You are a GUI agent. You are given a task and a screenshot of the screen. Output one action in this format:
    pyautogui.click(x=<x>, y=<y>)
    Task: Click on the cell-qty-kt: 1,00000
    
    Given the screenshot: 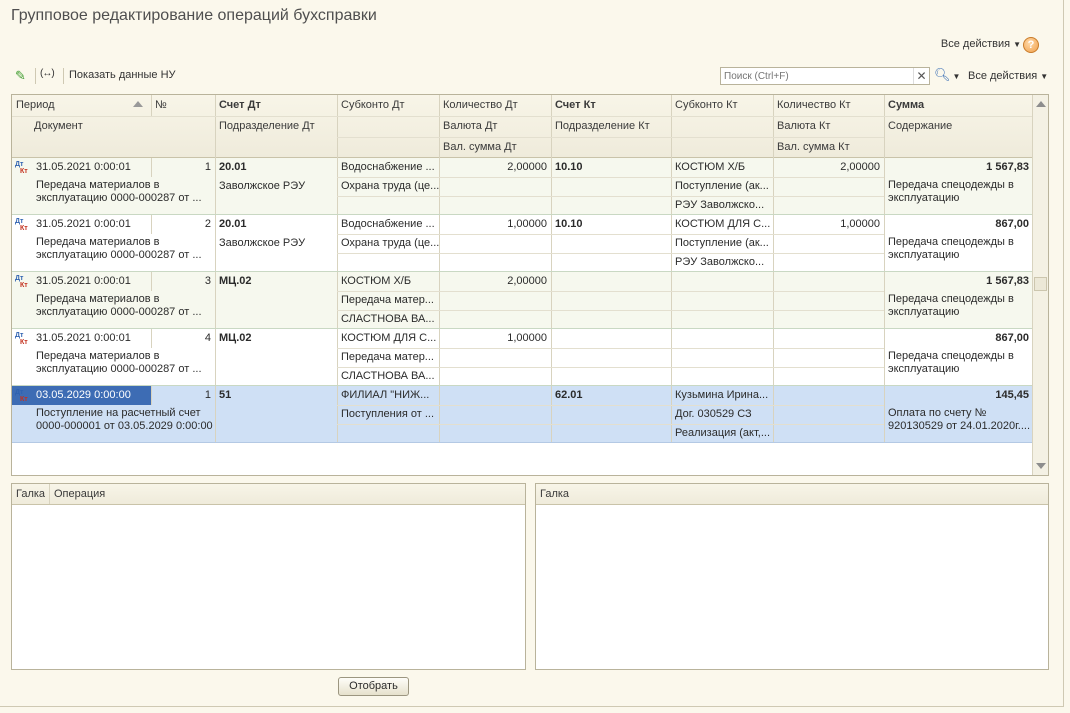 What is the action you would take?
    pyautogui.click(x=828, y=224)
    